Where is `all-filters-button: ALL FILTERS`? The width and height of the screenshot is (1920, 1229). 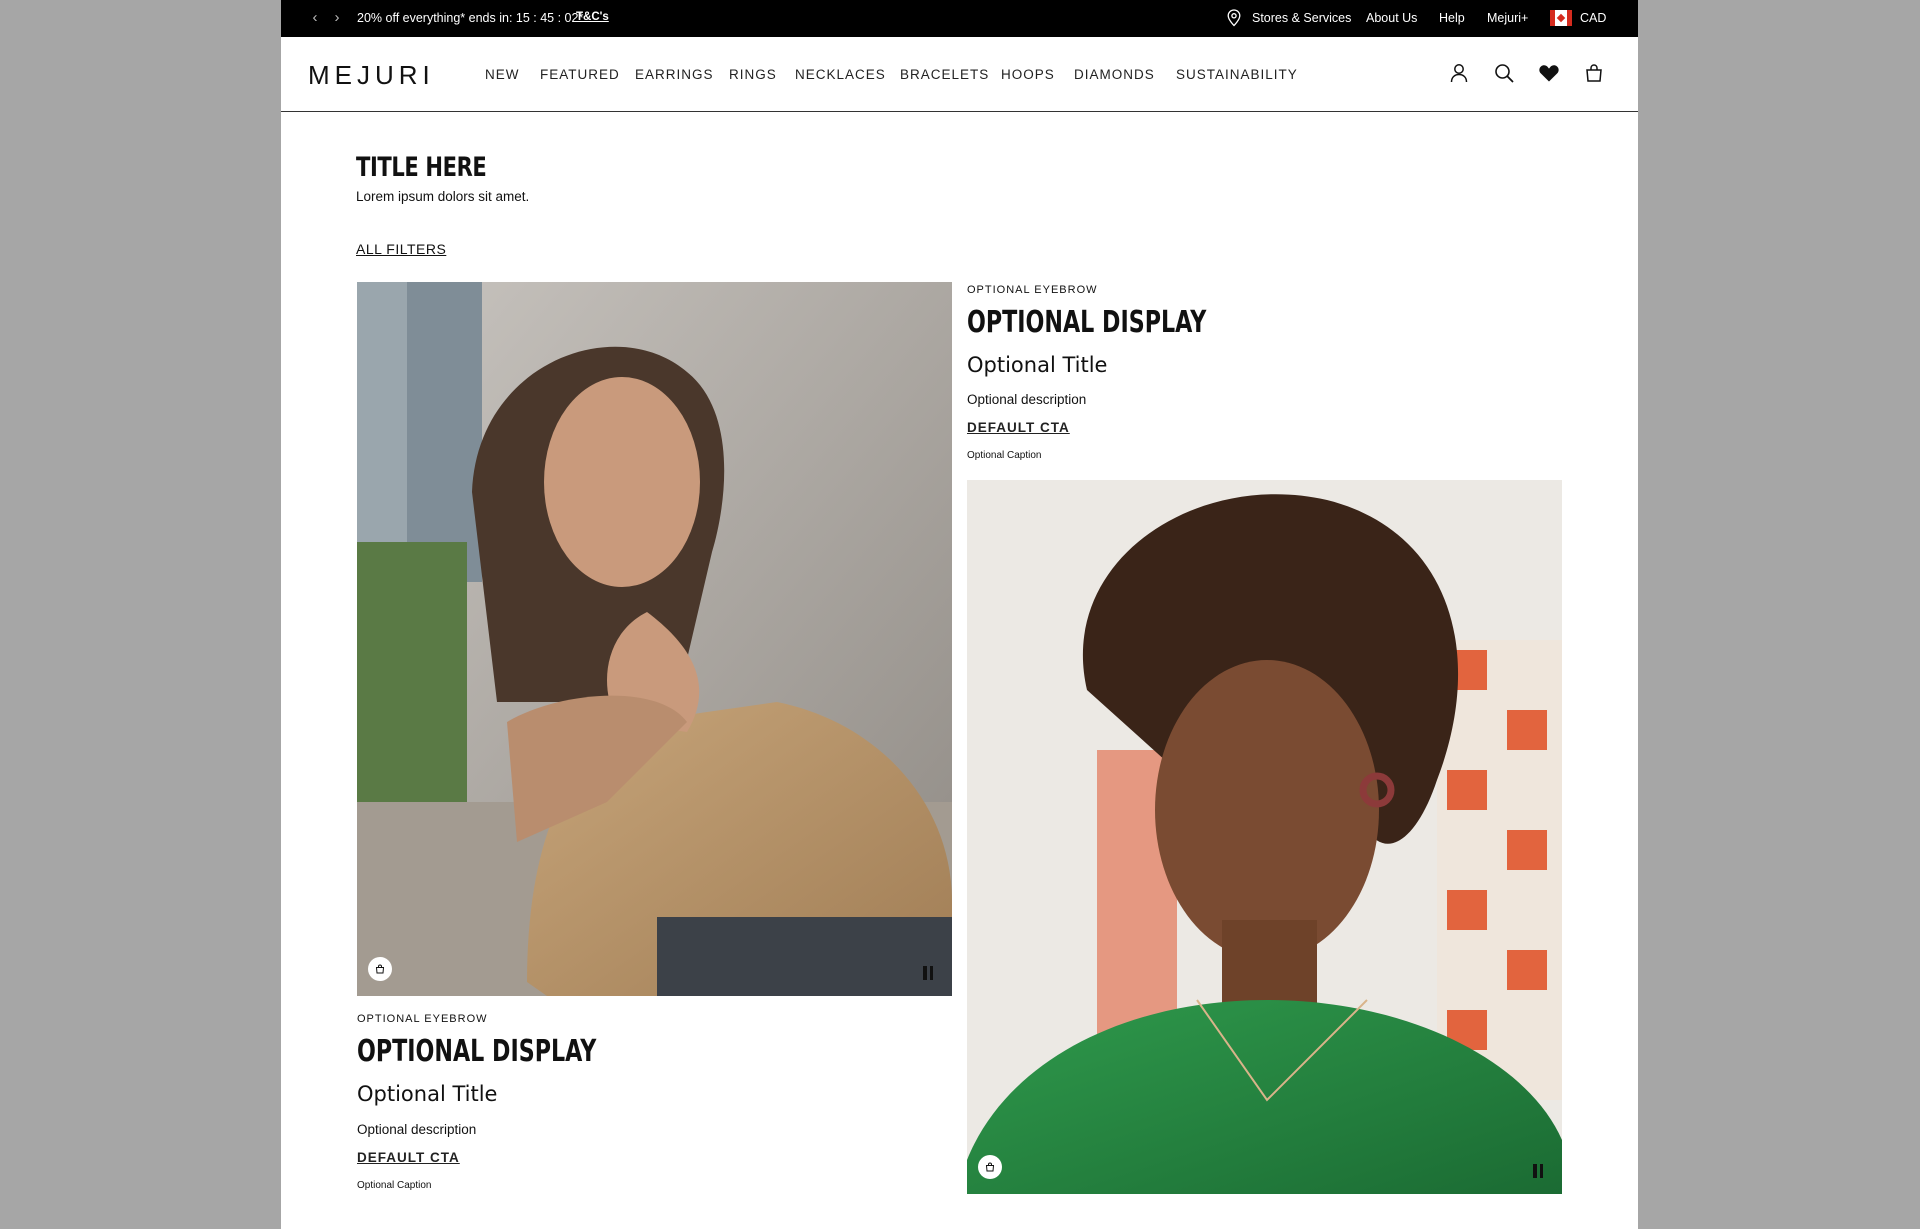
all-filters-button: ALL FILTERS is located at coordinates (401, 249).